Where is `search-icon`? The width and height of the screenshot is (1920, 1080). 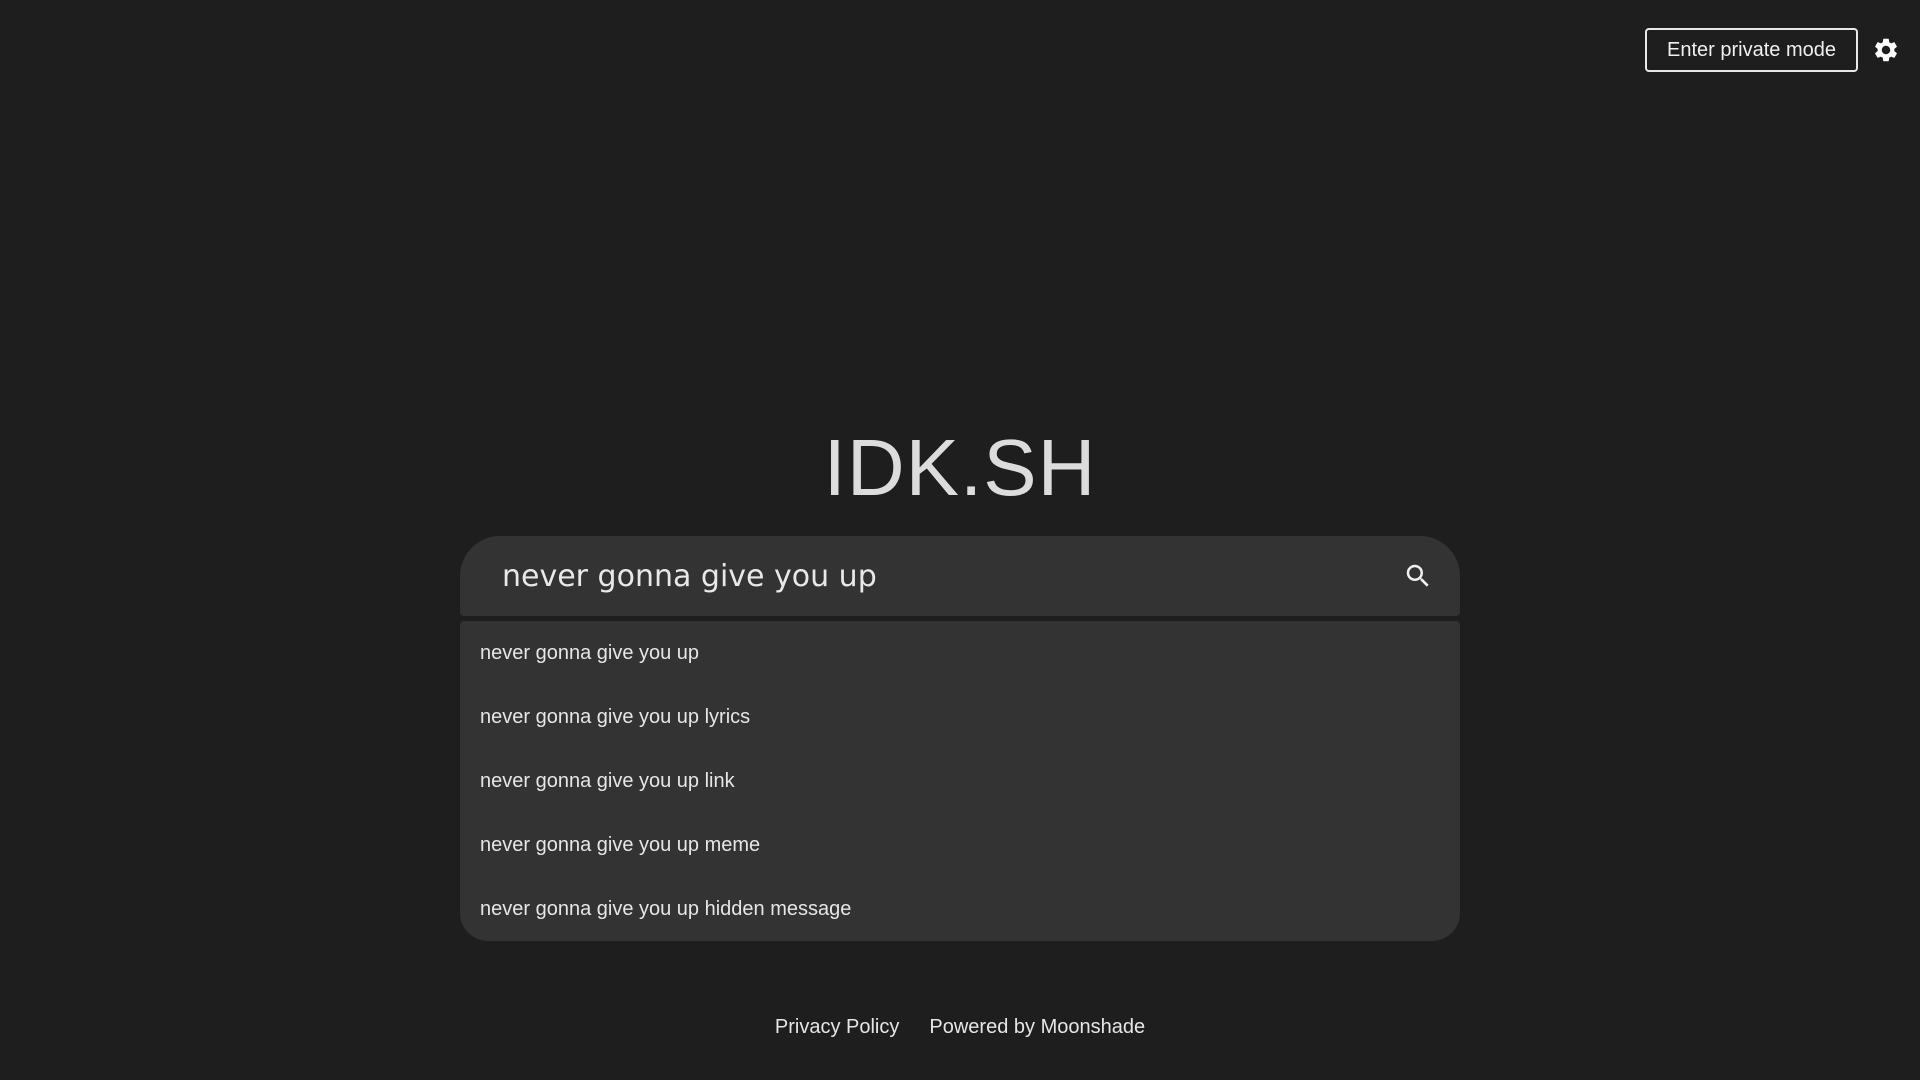 search-icon is located at coordinates (1418, 576).